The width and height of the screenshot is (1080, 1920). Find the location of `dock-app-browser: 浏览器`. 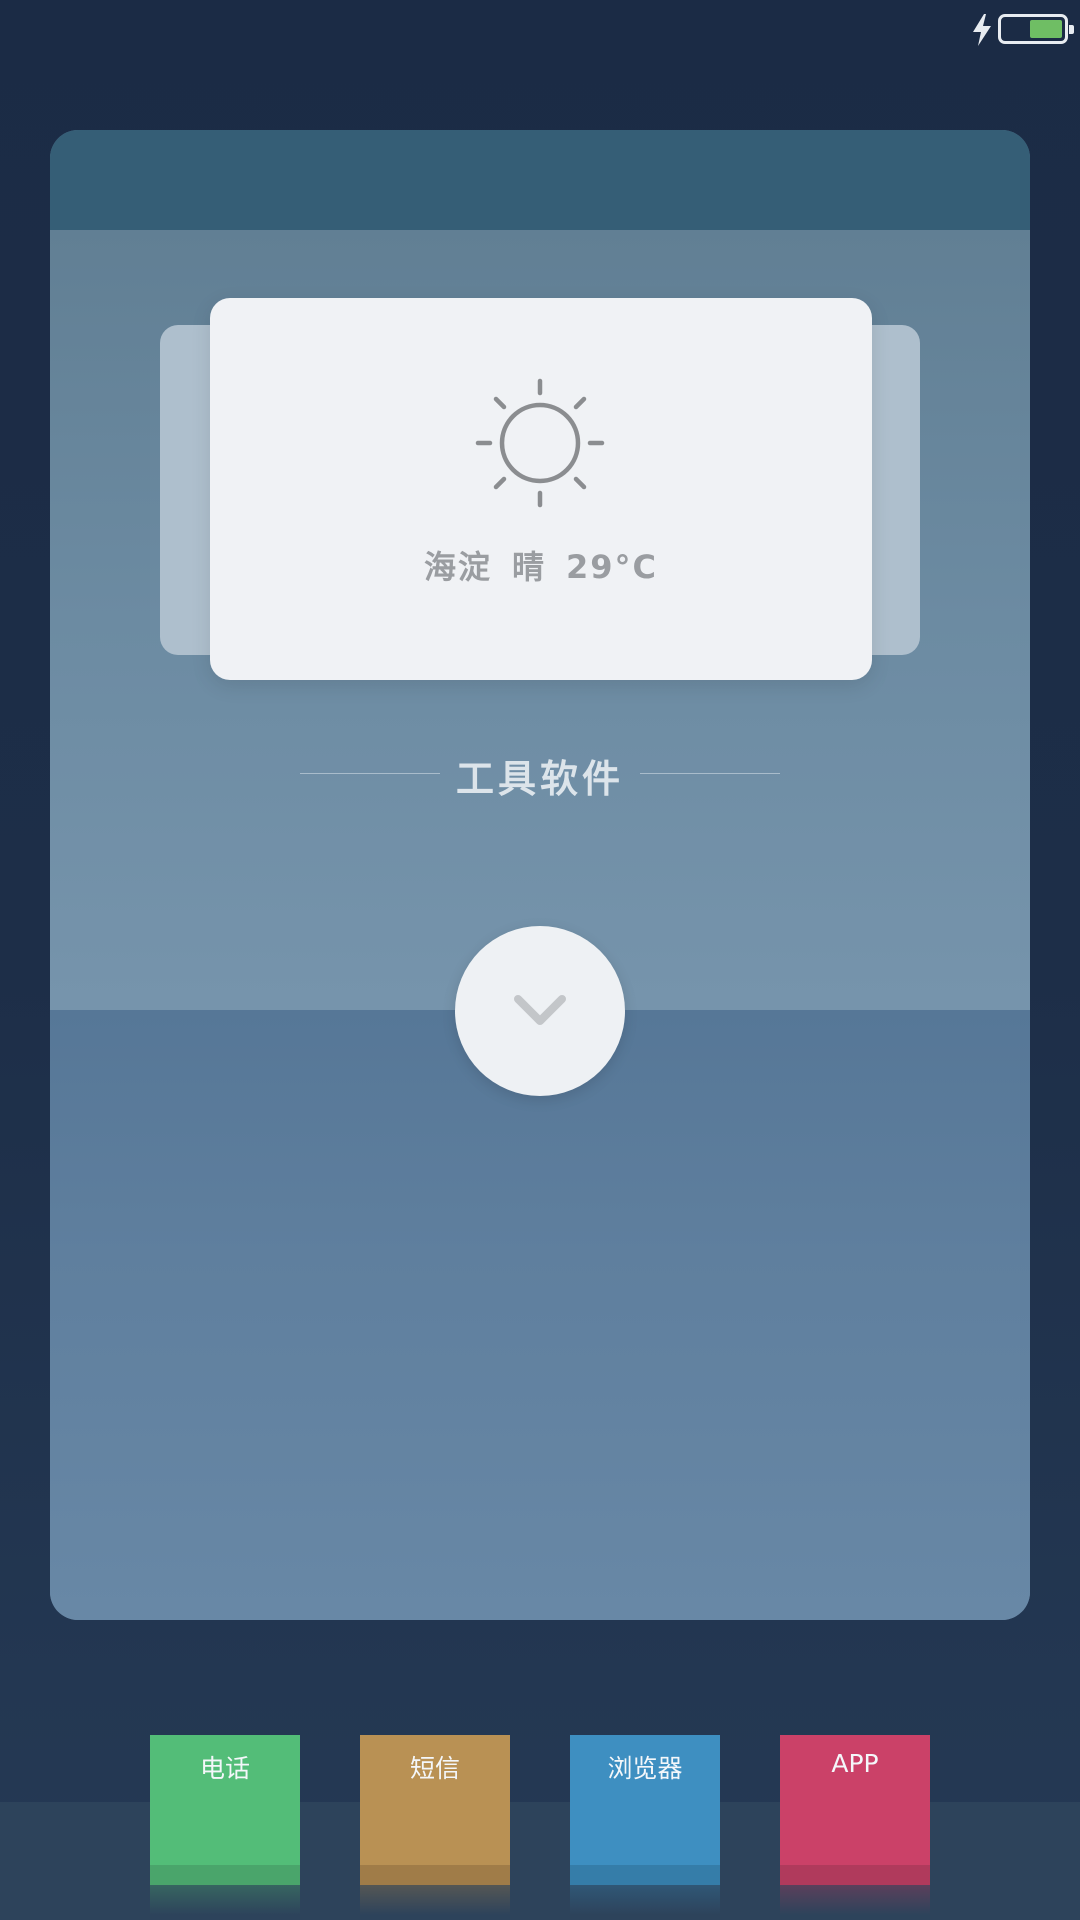

dock-app-browser: 浏览器 is located at coordinates (645, 1825).